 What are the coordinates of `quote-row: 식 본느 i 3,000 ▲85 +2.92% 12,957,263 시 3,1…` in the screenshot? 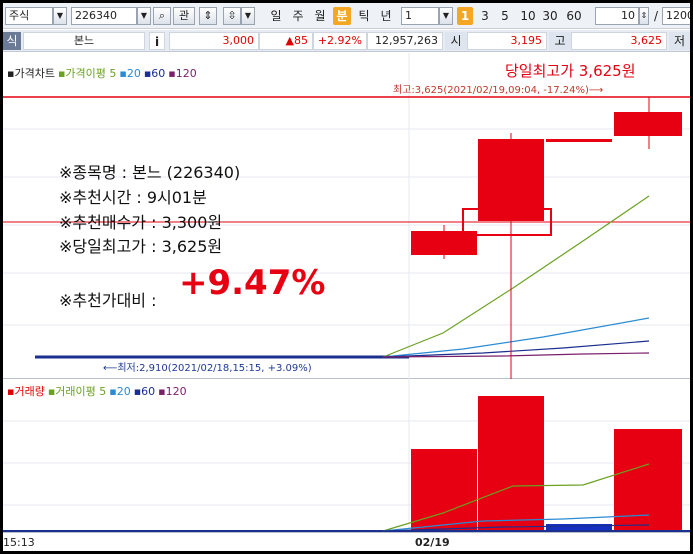 It's located at (346, 41).